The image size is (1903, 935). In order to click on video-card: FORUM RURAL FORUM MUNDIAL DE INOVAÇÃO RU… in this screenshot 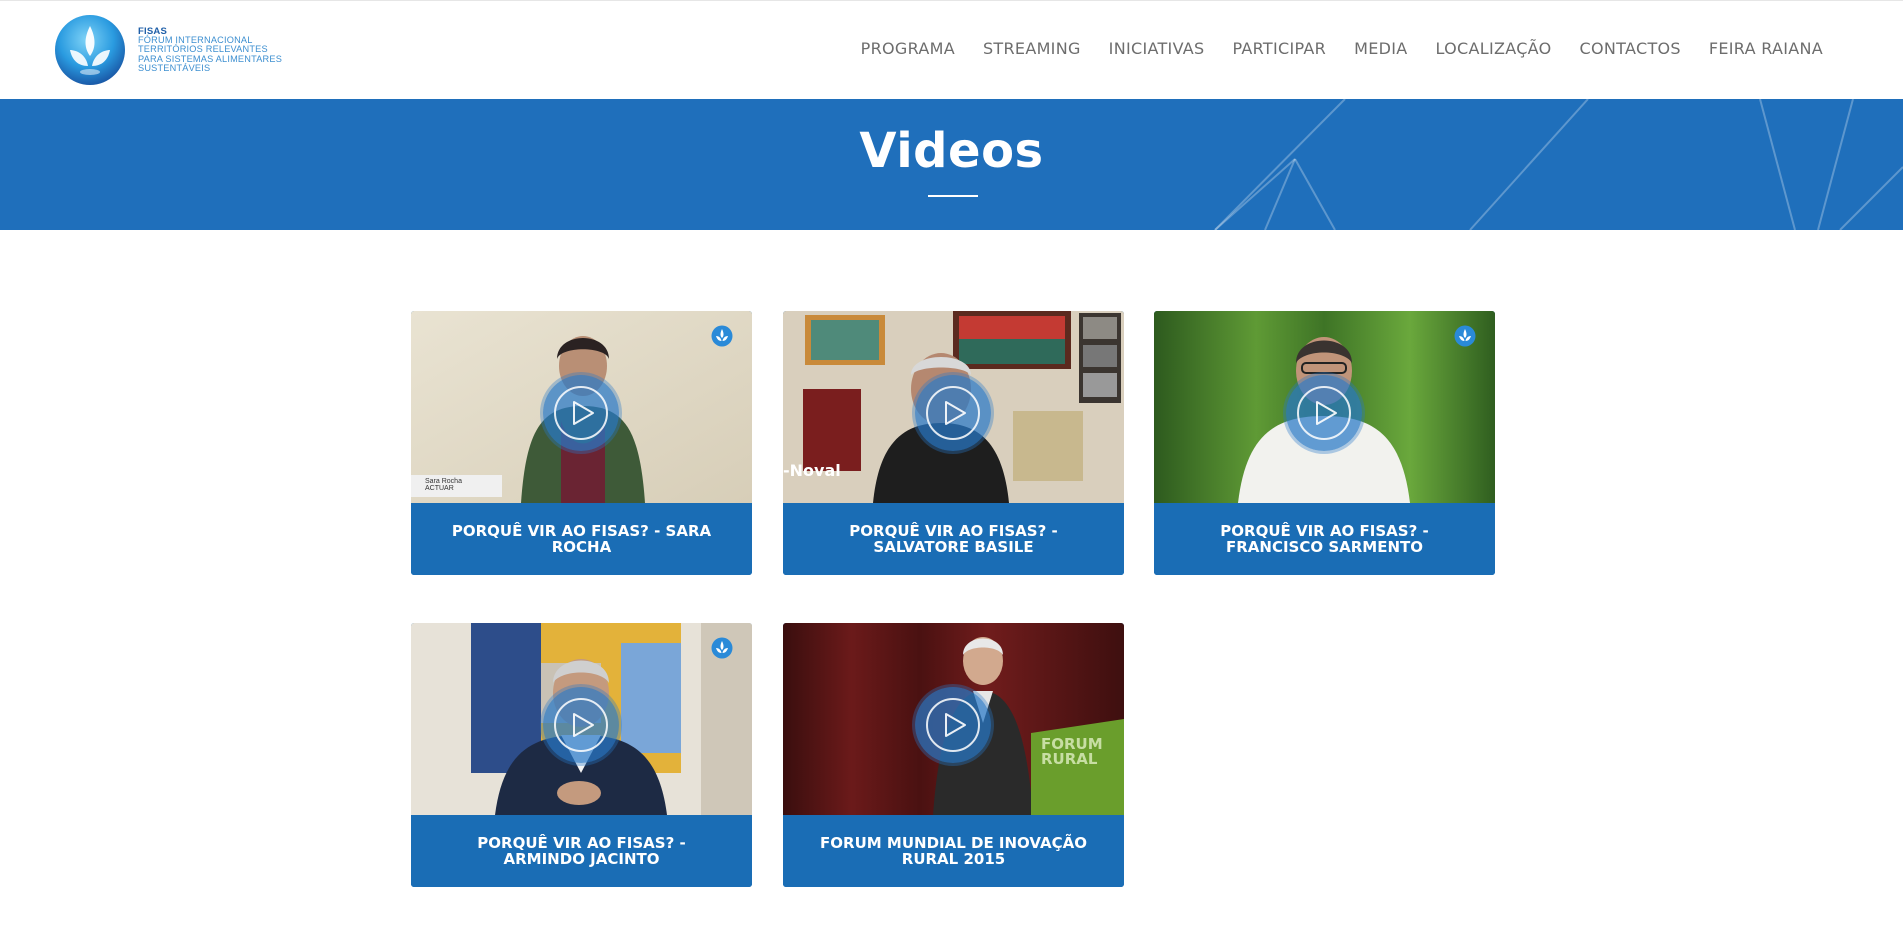, I will do `click(953, 755)`.